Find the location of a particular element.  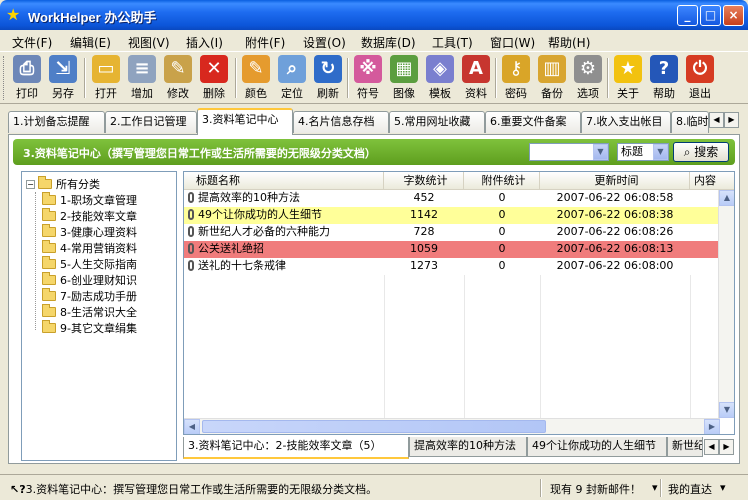

tree-item-inspiration: 7-励志成功手册 is located at coordinates (89, 296).